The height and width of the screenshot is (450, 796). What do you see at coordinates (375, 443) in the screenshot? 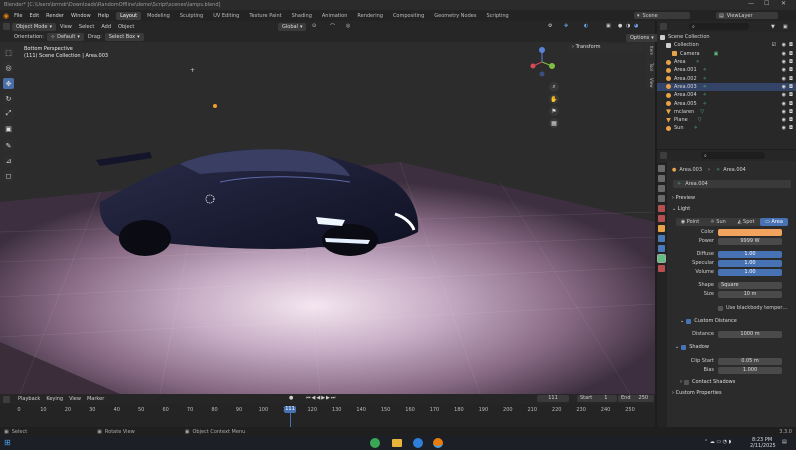
I see `chrome-icon` at bounding box center [375, 443].